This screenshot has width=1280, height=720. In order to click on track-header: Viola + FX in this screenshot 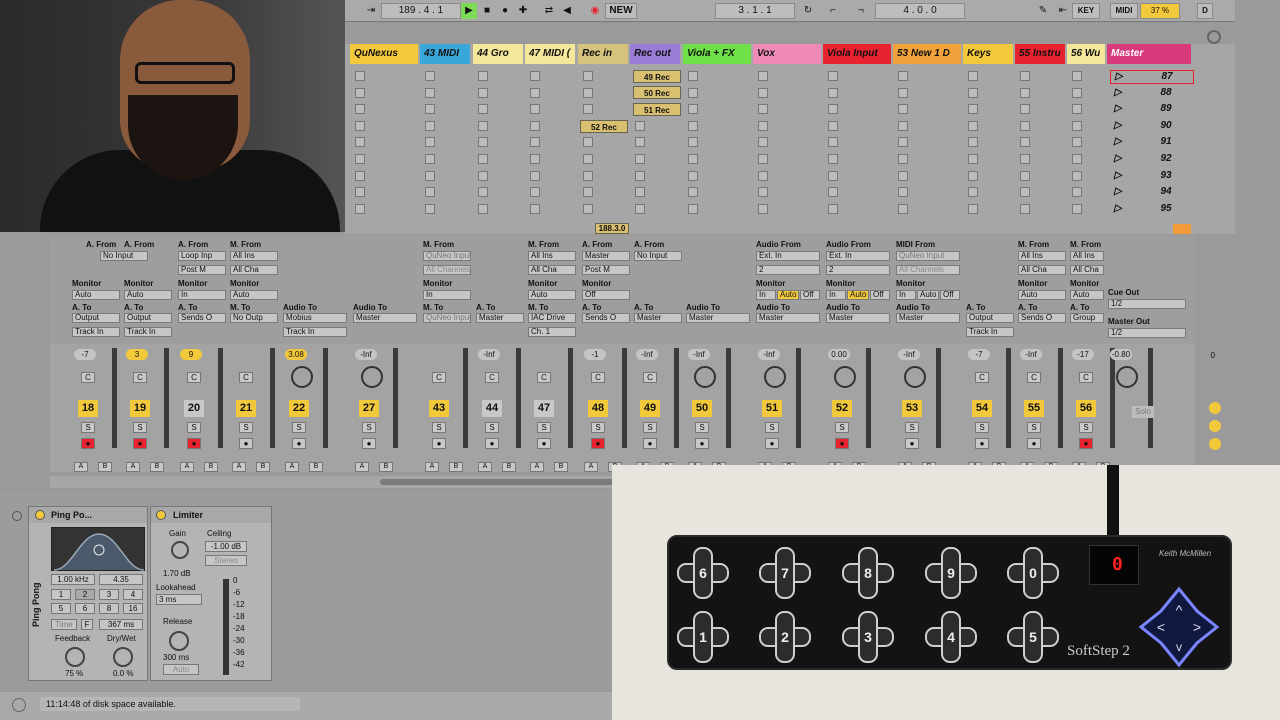, I will do `click(717, 54)`.